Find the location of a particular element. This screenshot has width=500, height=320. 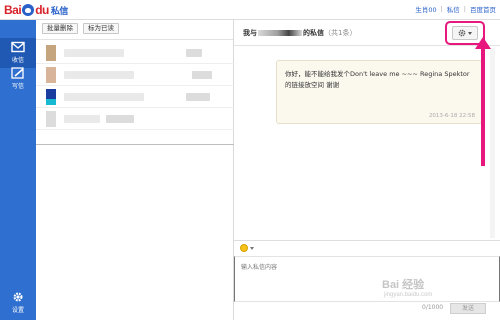

message-input is located at coordinates (367, 279).